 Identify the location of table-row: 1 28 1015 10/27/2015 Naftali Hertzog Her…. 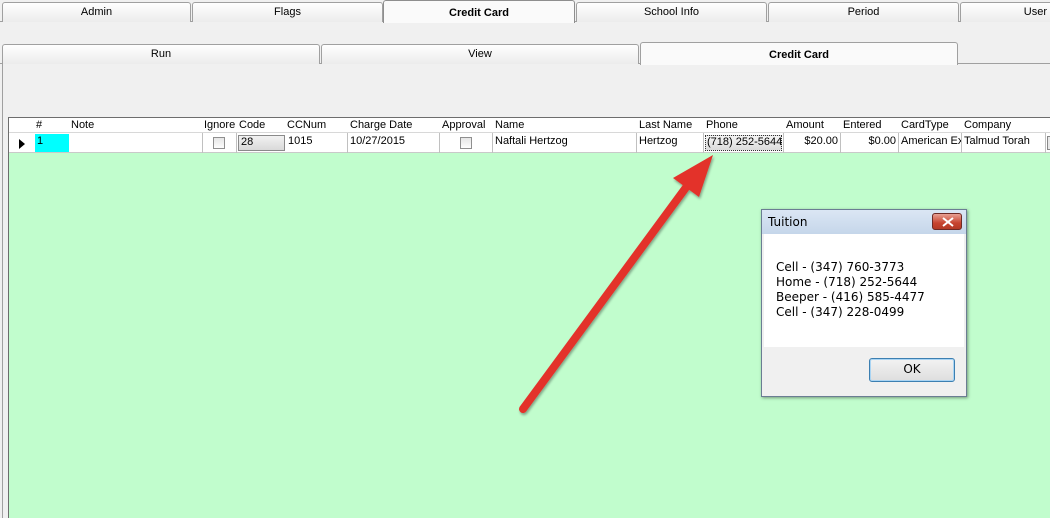
(529, 143).